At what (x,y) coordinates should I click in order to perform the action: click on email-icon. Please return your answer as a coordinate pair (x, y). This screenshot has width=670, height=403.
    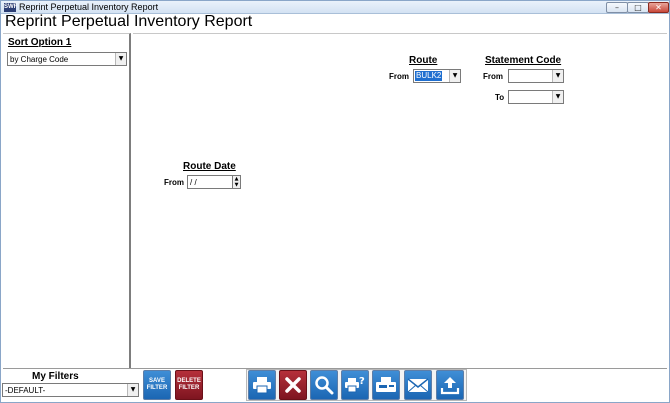
    Looking at the image, I should click on (418, 385).